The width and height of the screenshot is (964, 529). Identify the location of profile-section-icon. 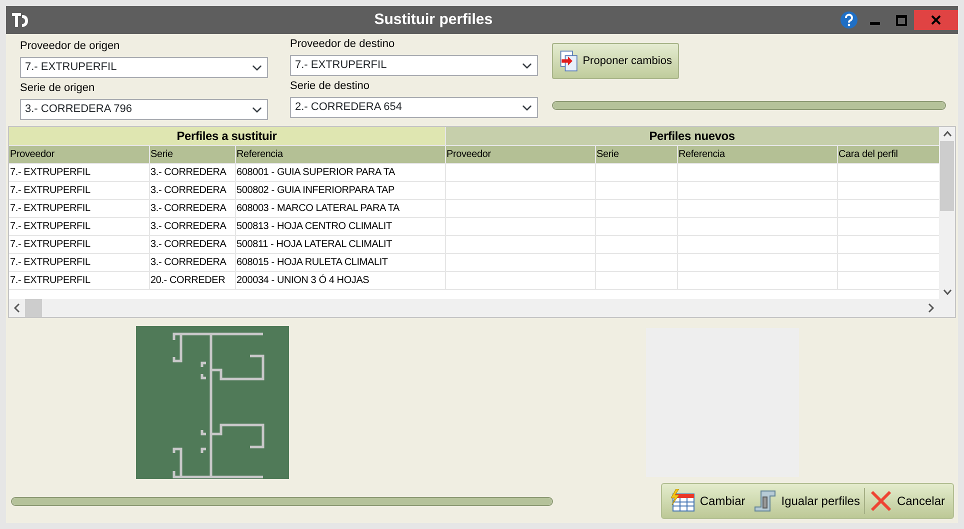
(765, 501).